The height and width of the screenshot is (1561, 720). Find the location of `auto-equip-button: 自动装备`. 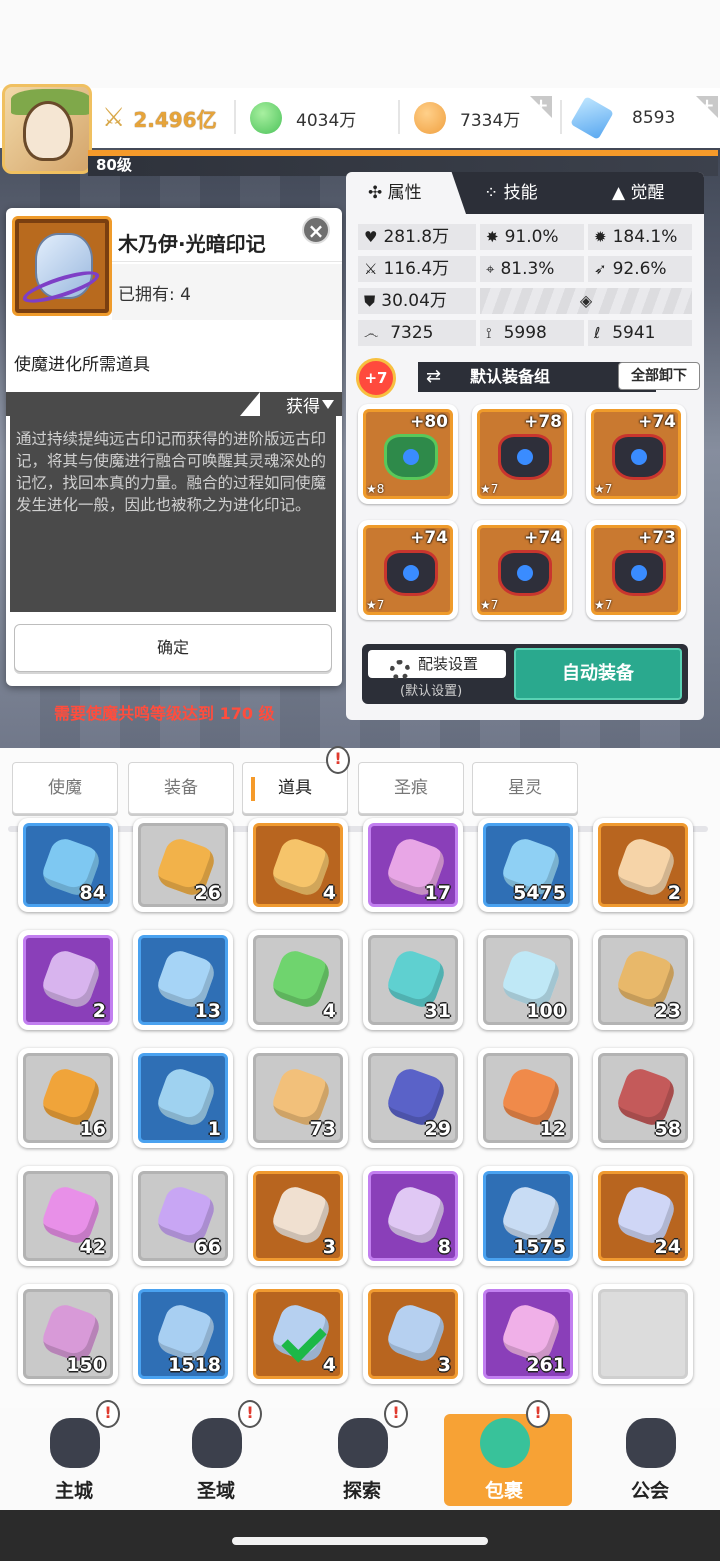

auto-equip-button: 自动装备 is located at coordinates (598, 674).